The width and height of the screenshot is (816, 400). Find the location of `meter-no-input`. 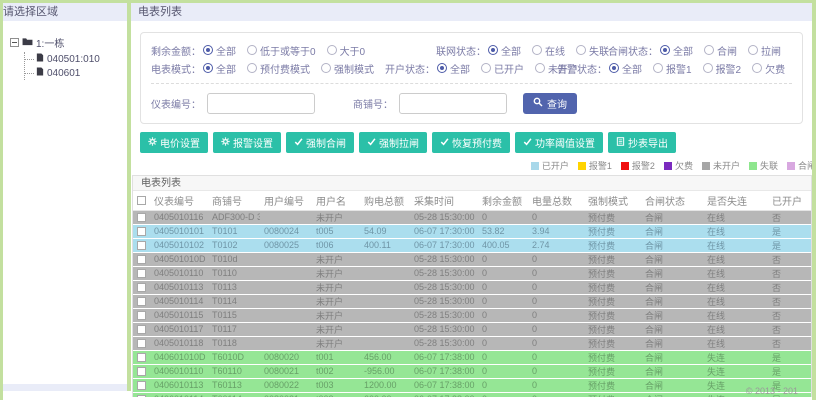

meter-no-input is located at coordinates (261, 103).